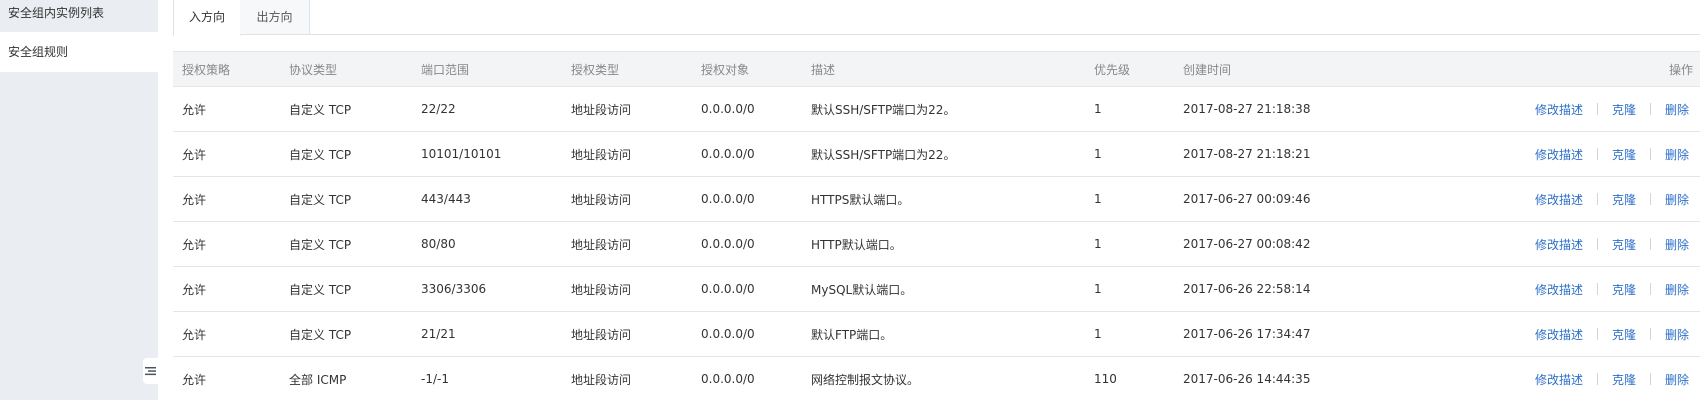  I want to click on sidebar: 安全组内实例列表 安全组规则, so click(79, 200).